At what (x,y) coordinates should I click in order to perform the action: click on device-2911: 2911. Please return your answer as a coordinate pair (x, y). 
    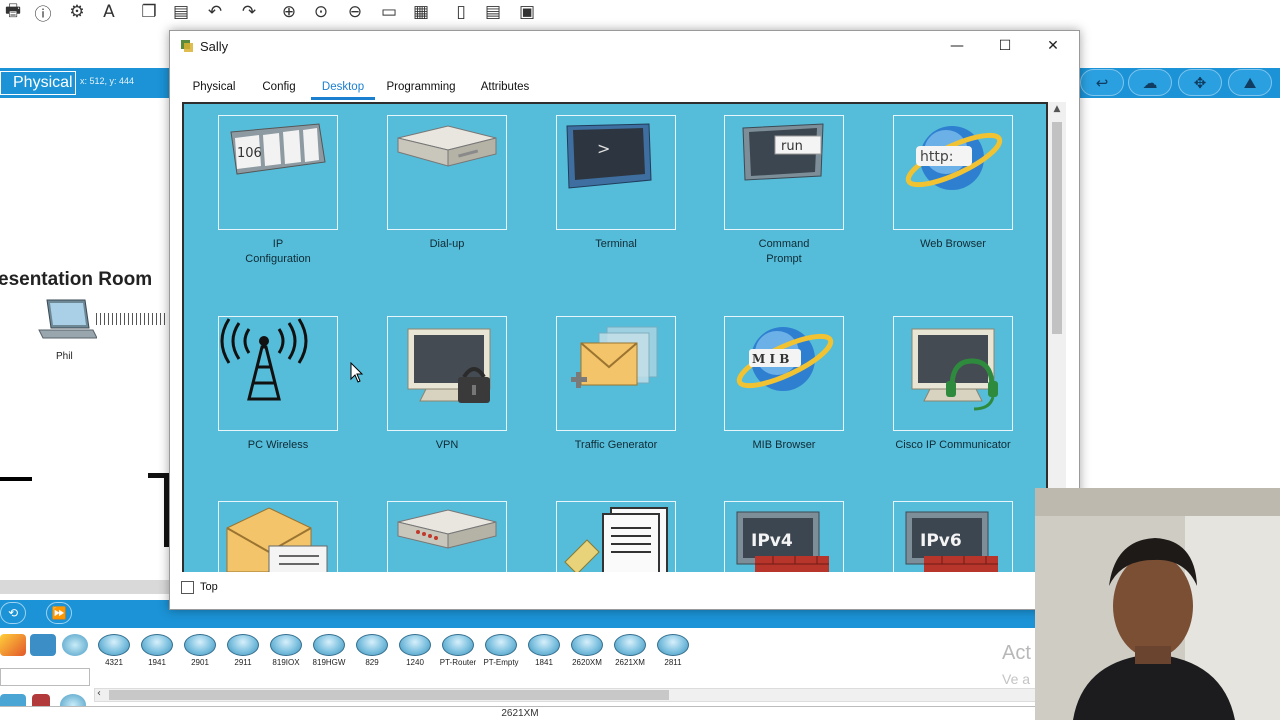
    Looking at the image, I should click on (243, 651).